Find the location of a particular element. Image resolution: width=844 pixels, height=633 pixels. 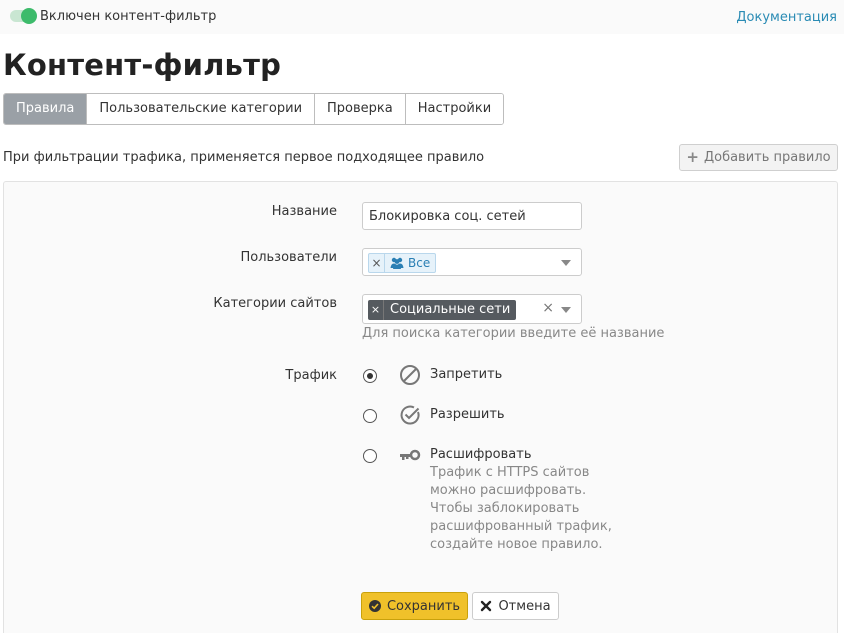

save-button: Сохранить is located at coordinates (414, 606).